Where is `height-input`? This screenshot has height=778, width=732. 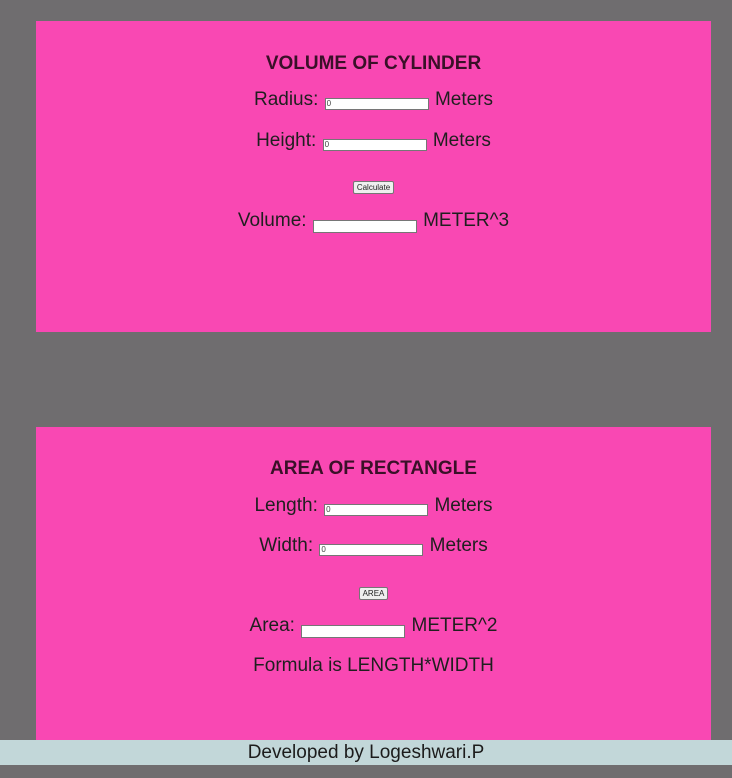
height-input is located at coordinates (374, 145).